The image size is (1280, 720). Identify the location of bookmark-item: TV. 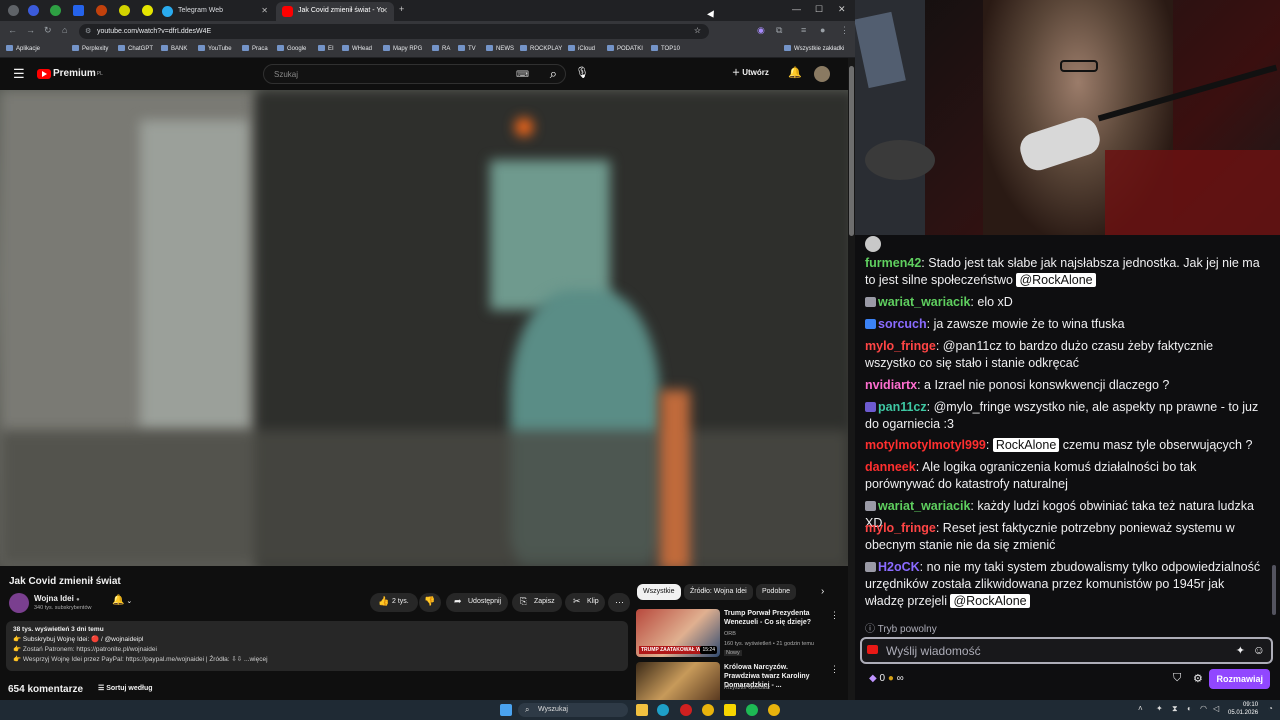
(467, 48).